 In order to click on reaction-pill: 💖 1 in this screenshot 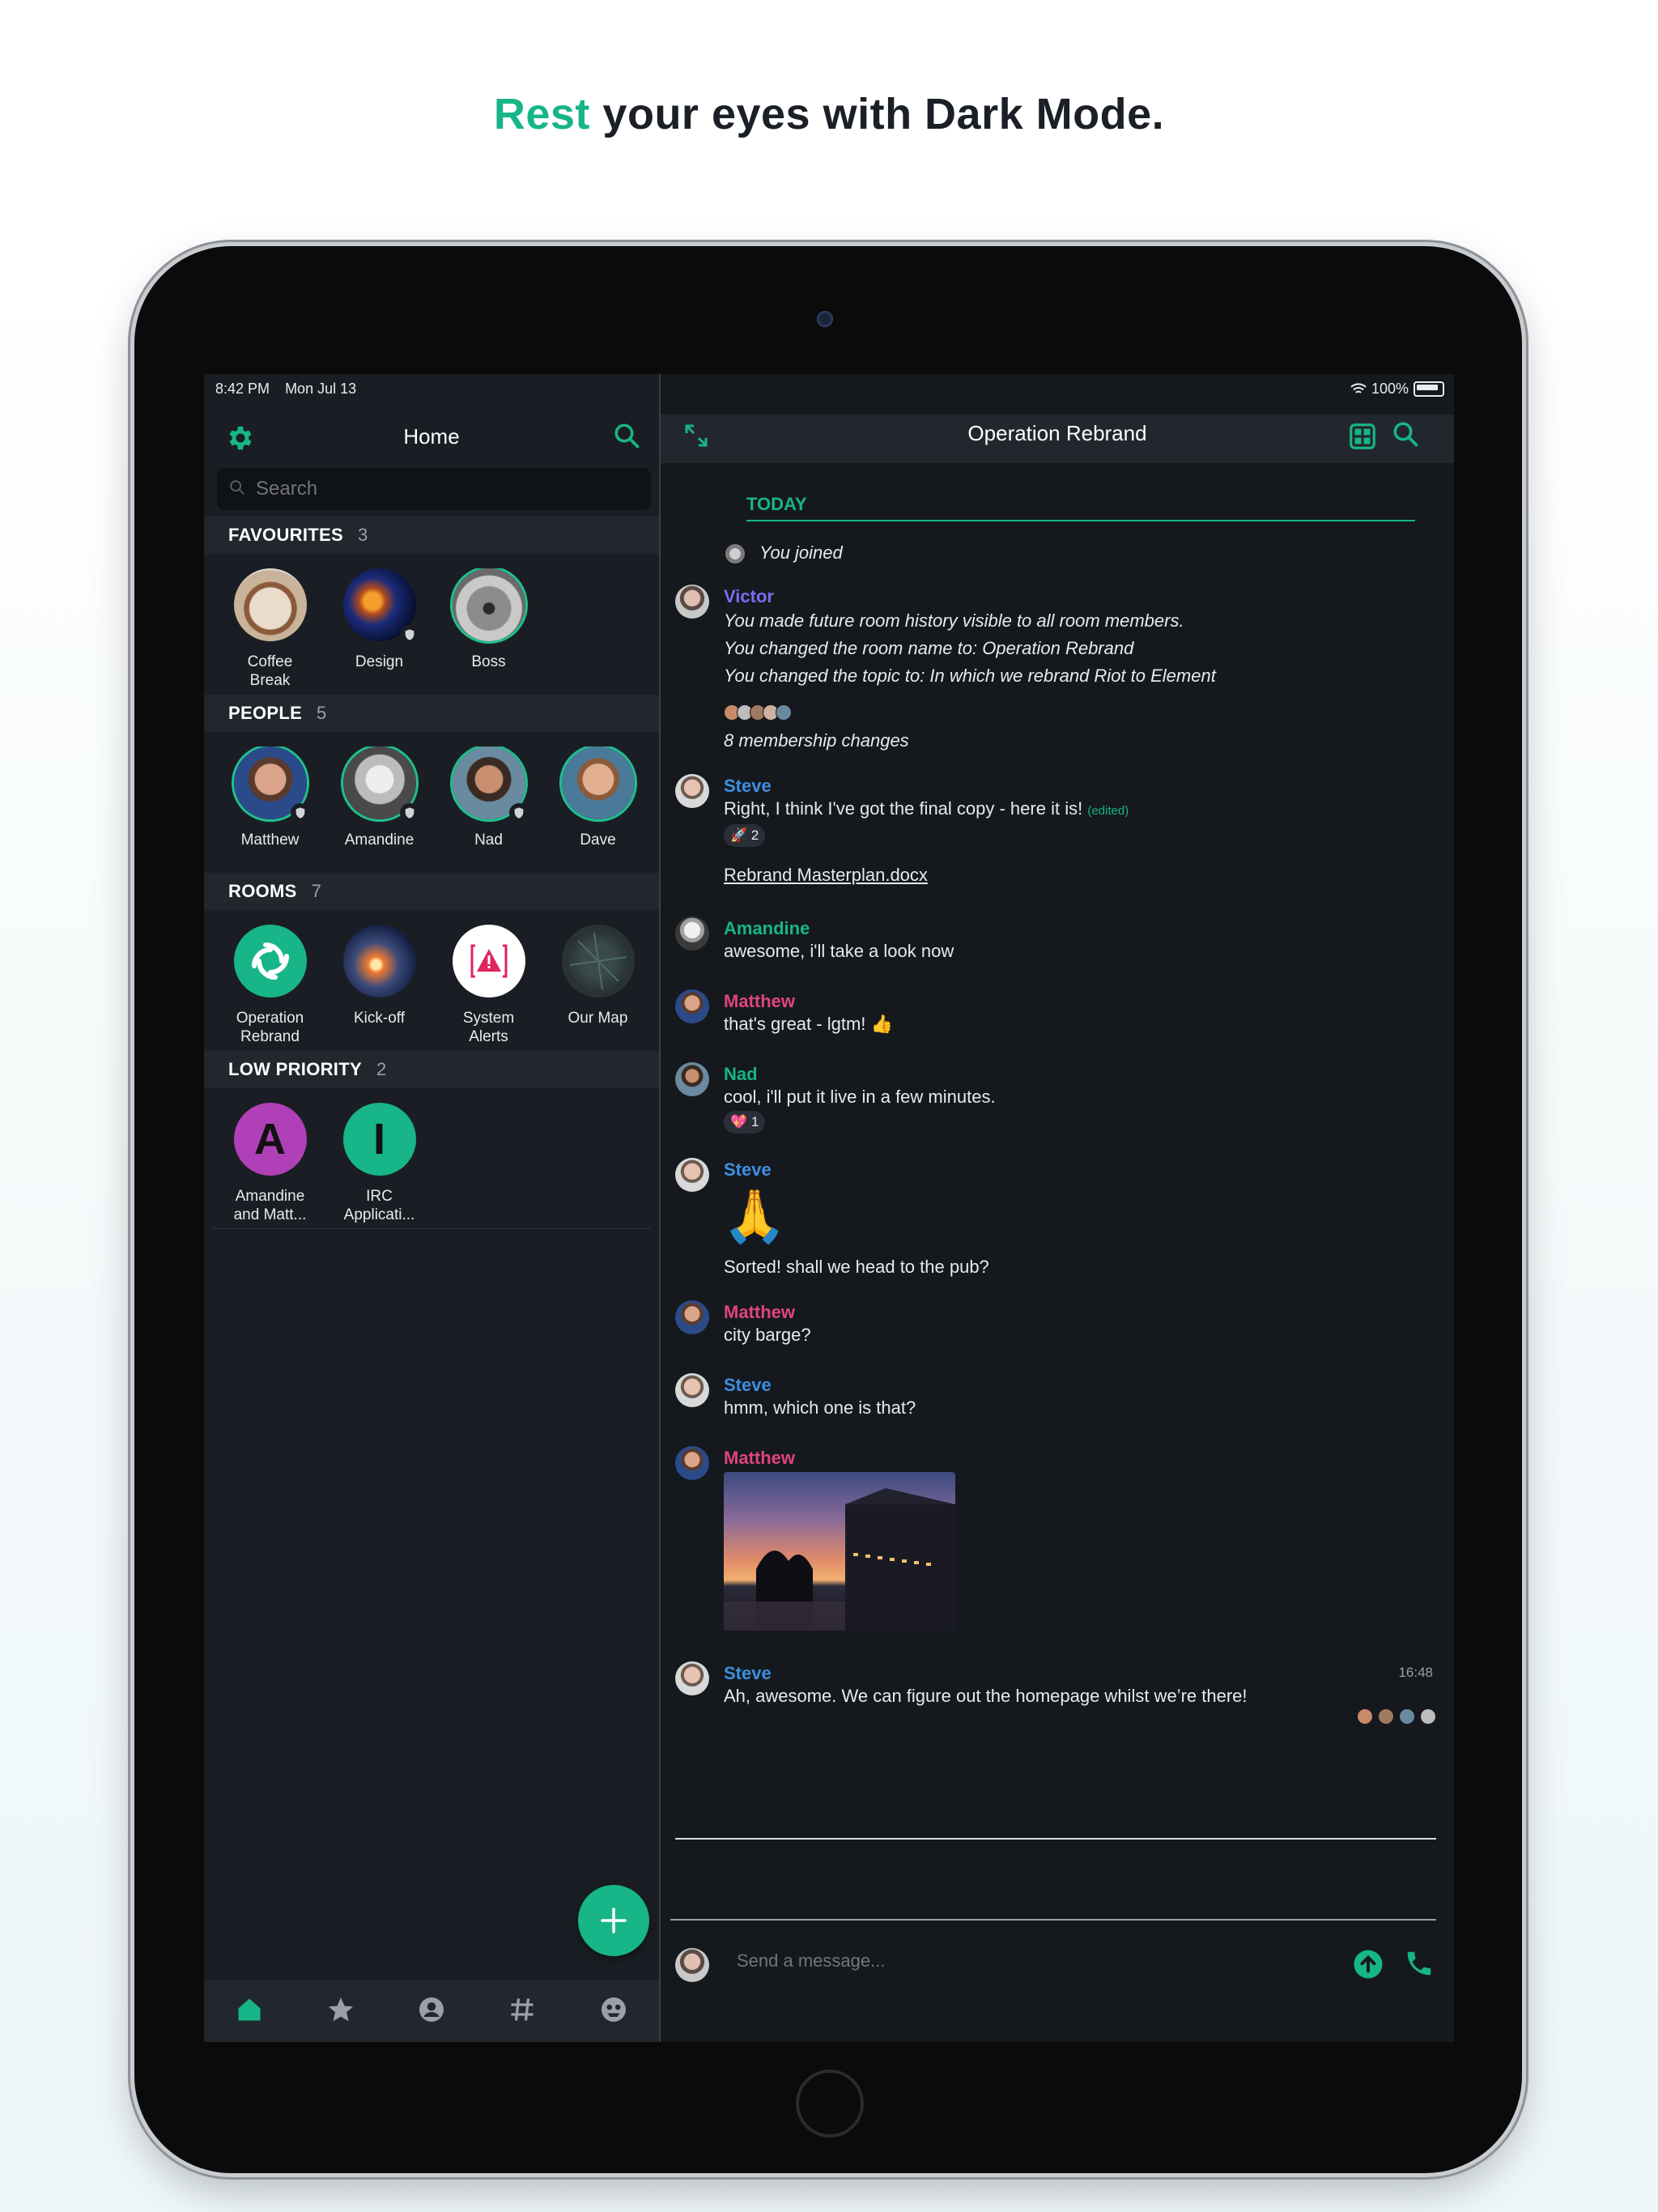, I will do `click(745, 1122)`.